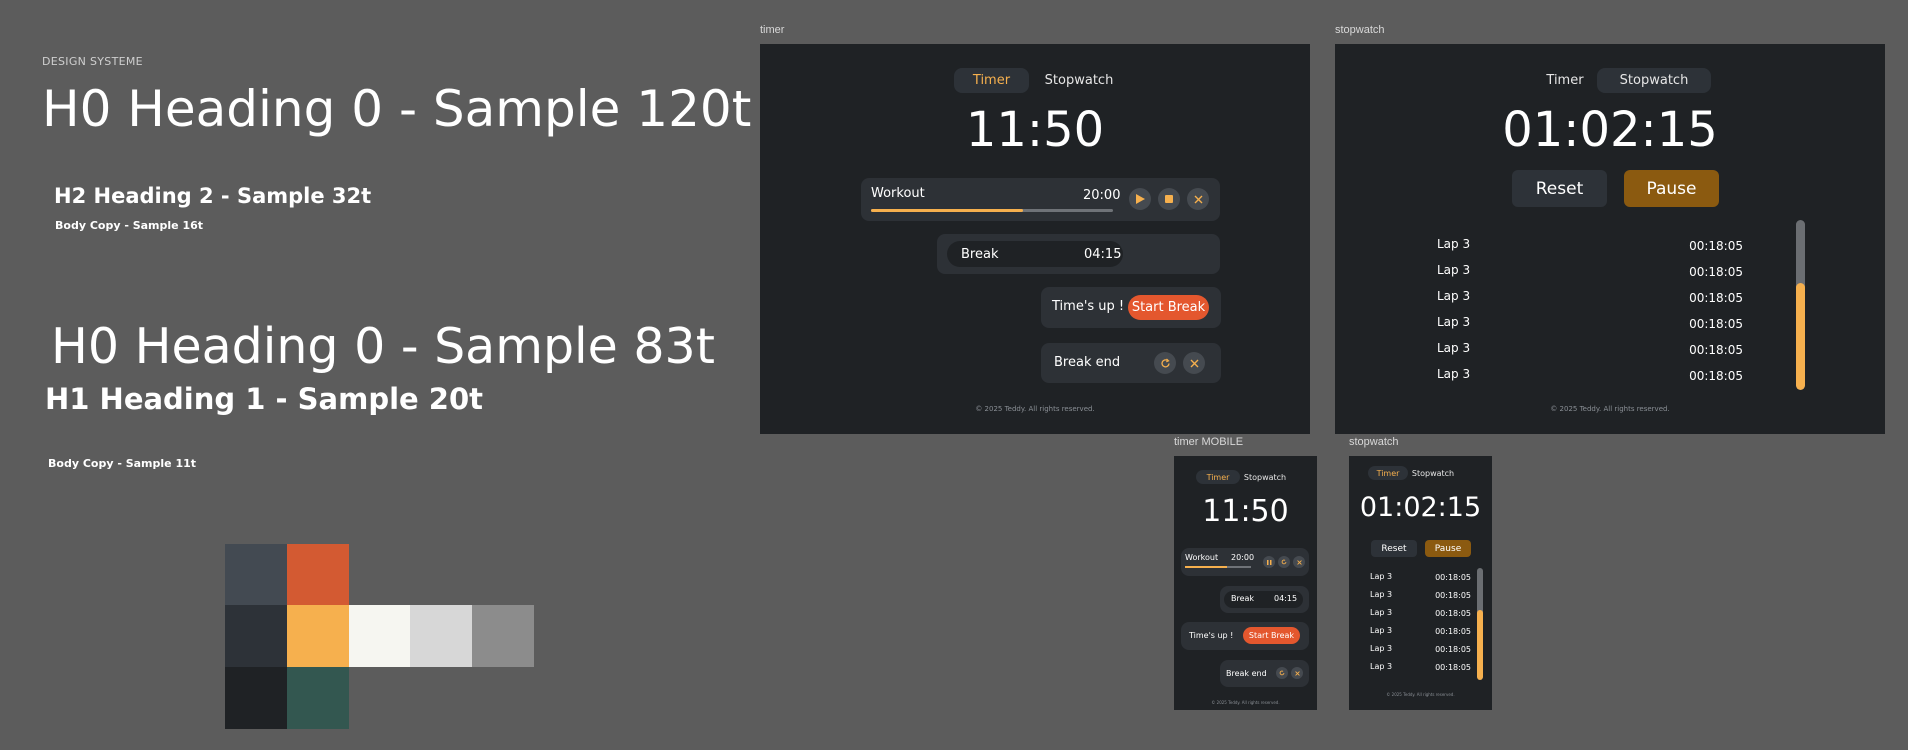  Describe the element at coordinates (1374, 442) in the screenshot. I see `frame-label-stopwatch-mobile: stopwatch` at that location.